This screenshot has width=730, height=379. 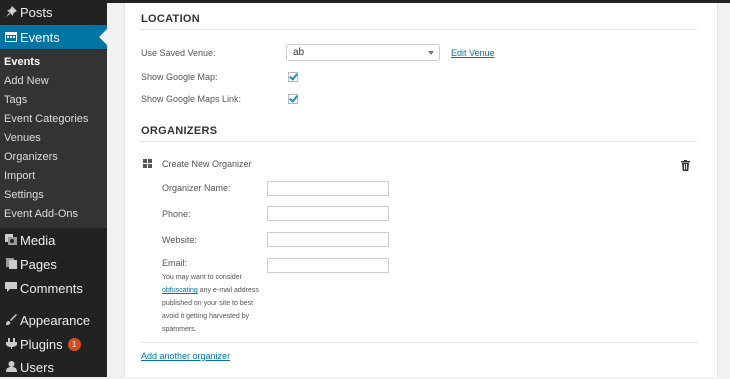 I want to click on submenu-add-new: Add New, so click(x=26, y=81).